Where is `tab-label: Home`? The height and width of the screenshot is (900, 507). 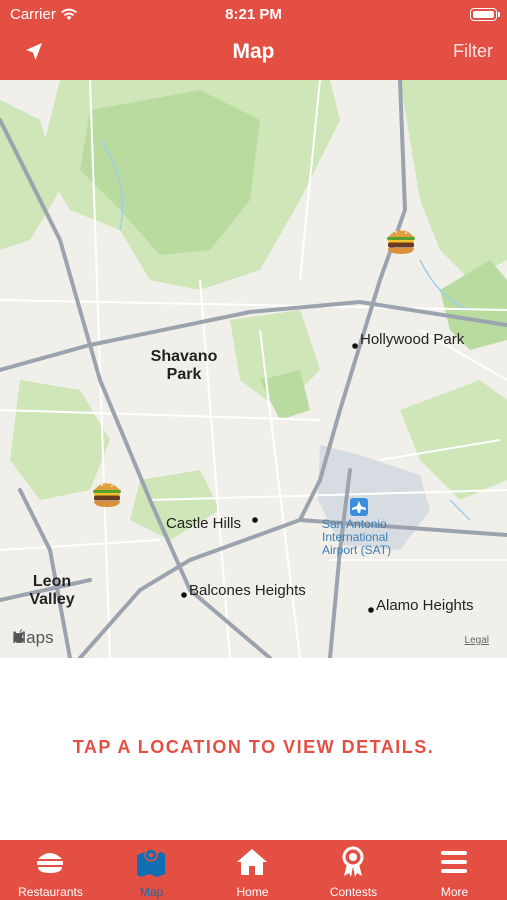 tab-label: Home is located at coordinates (252, 892).